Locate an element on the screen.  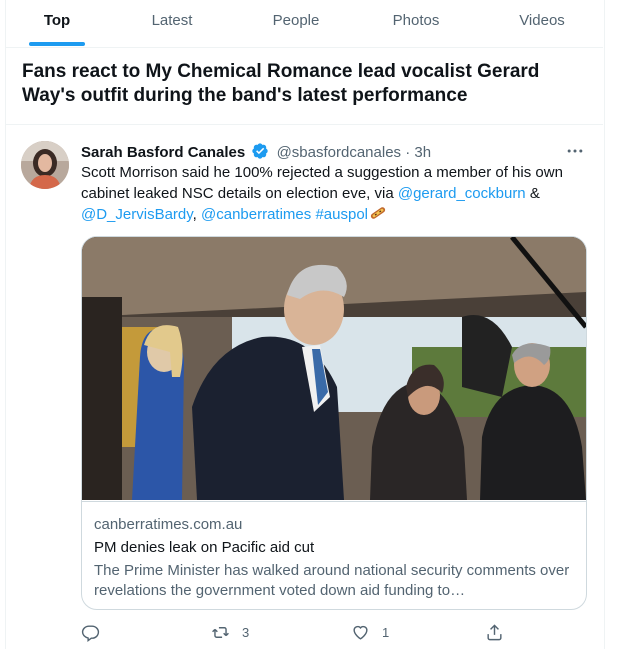
mention-link: @canberratimes is located at coordinates (256, 214).